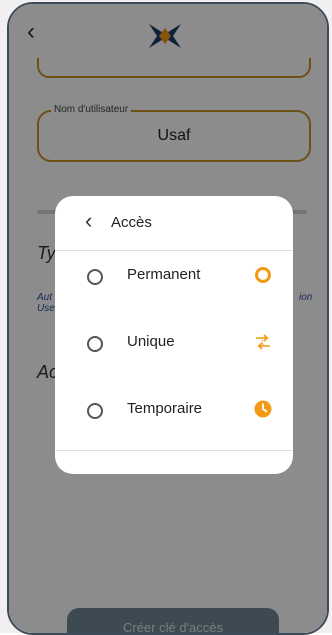 Image resolution: width=332 pixels, height=635 pixels. Describe the element at coordinates (95, 411) in the screenshot. I see `radio-temporaire` at that location.